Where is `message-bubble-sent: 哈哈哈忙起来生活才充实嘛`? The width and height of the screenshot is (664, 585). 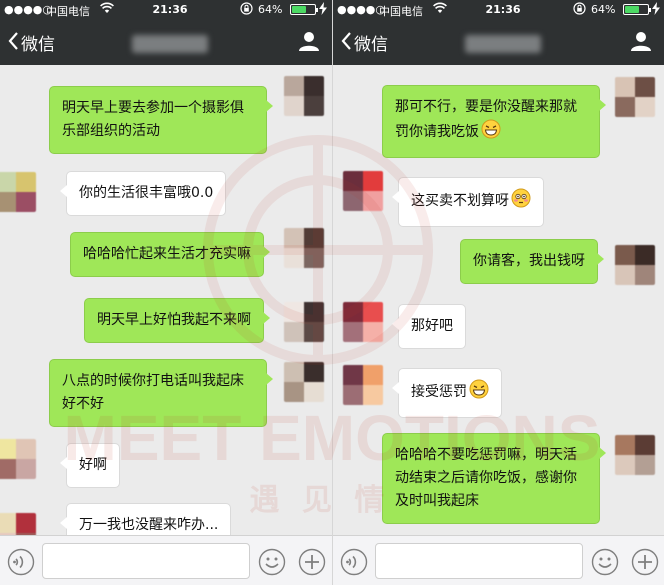 message-bubble-sent: 哈哈哈忙起来生活才充实嘛 is located at coordinates (170, 254).